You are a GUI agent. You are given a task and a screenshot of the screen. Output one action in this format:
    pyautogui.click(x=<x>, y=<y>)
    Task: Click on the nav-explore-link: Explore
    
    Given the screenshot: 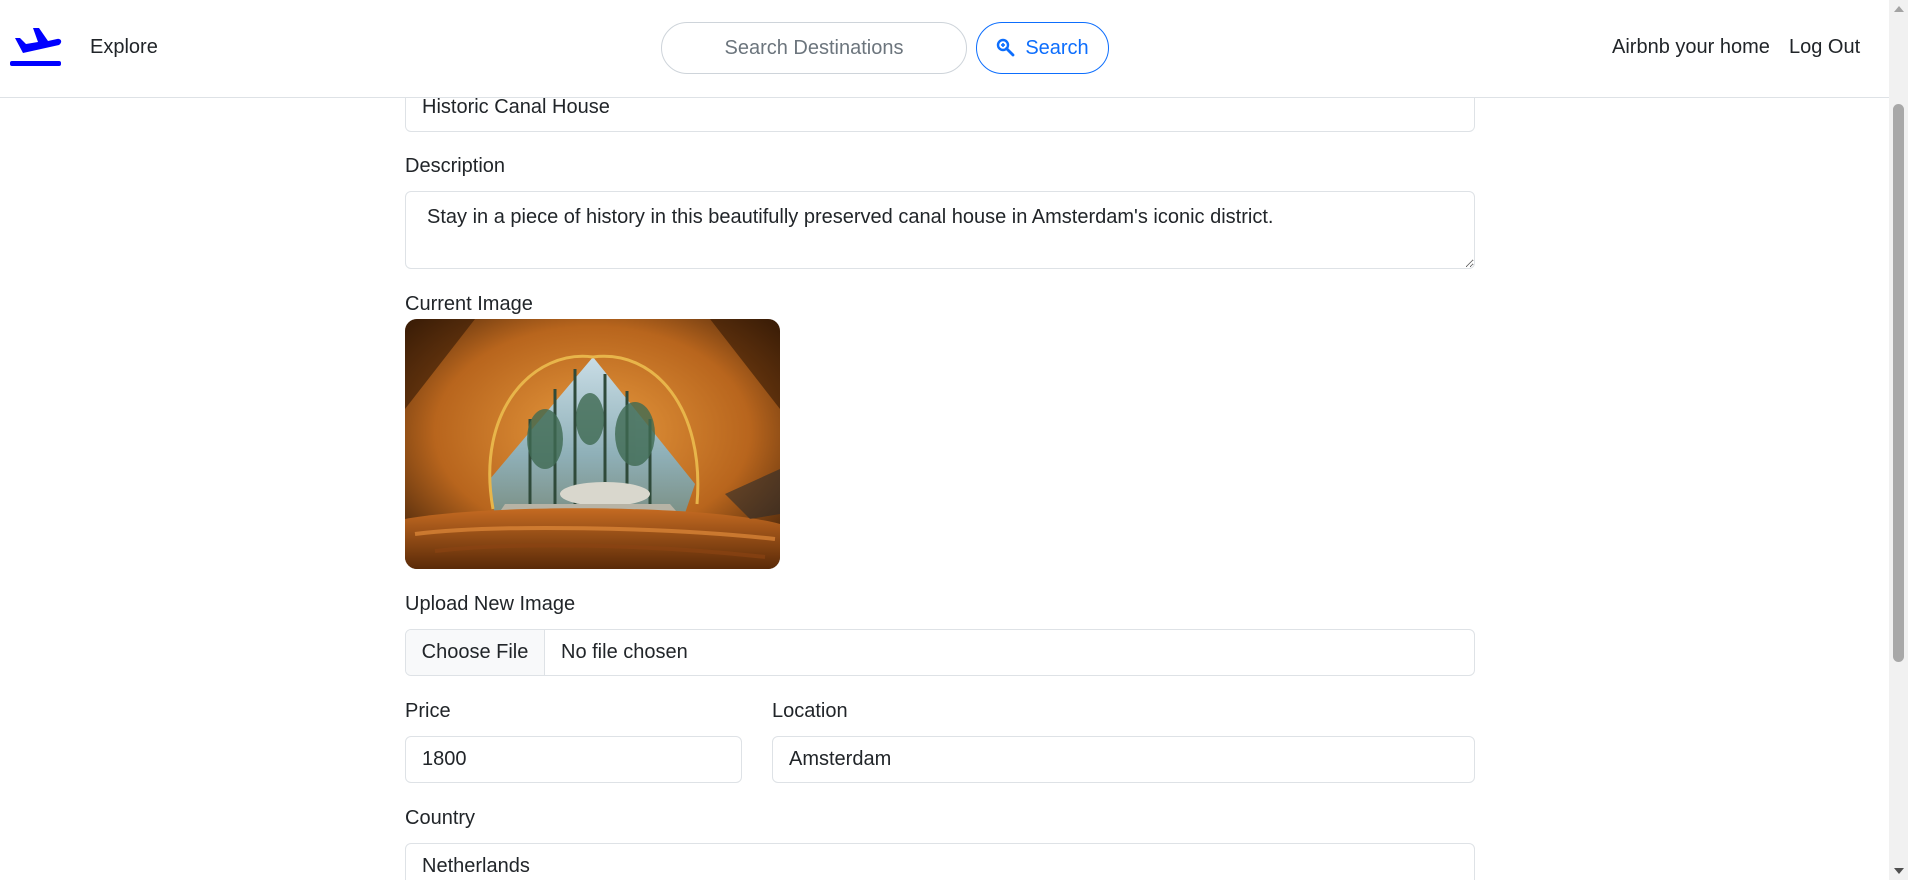 What is the action you would take?
    pyautogui.click(x=124, y=47)
    